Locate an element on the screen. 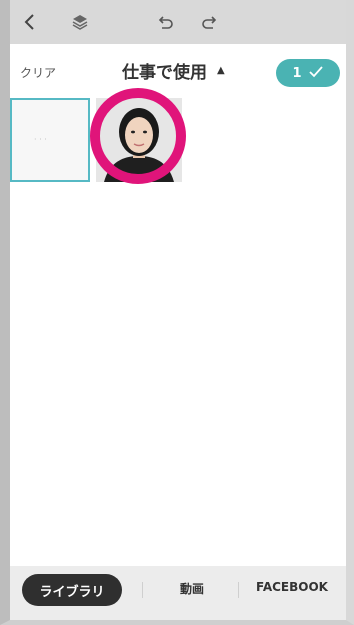  confirm-selection-button: 1 is located at coordinates (308, 73).